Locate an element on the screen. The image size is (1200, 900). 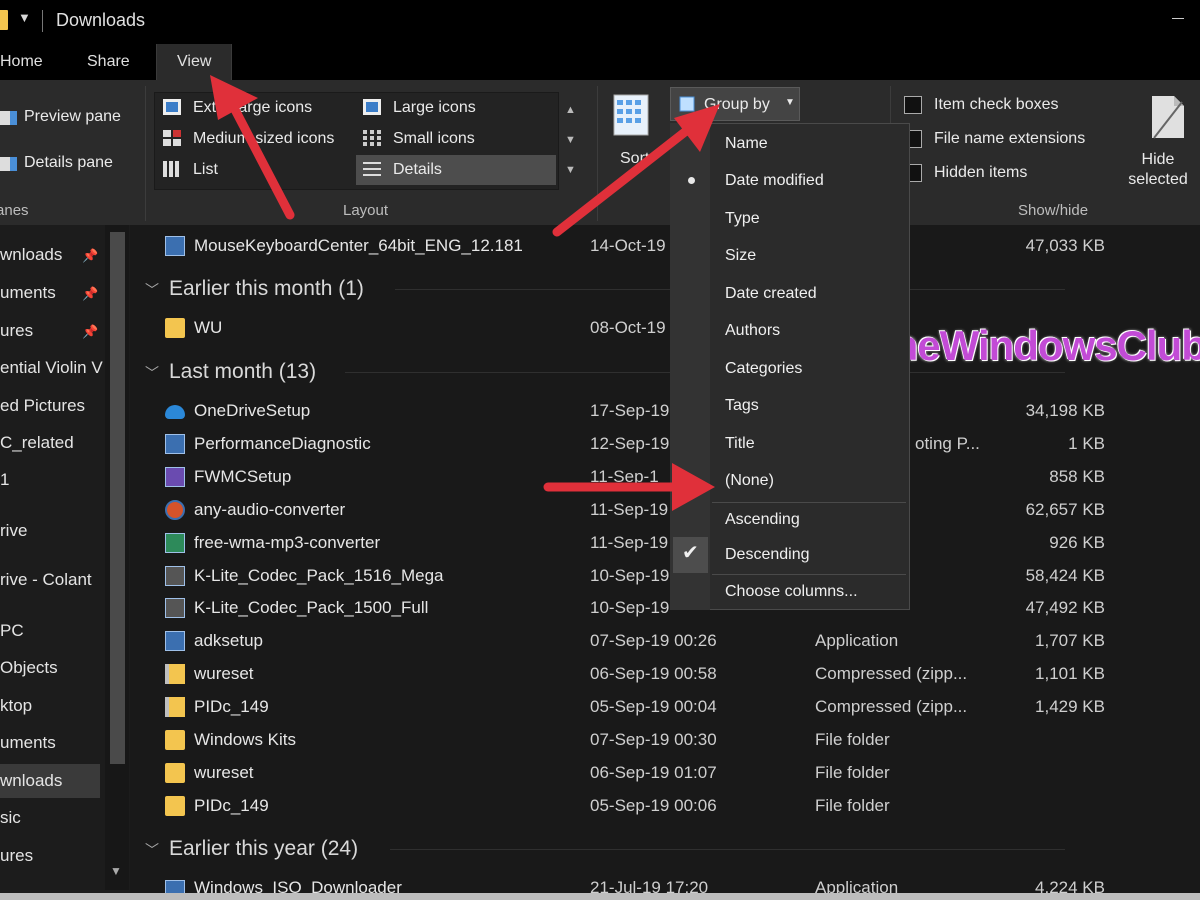
title-bar: ▼ Downloads is located at coordinates (600, 21).